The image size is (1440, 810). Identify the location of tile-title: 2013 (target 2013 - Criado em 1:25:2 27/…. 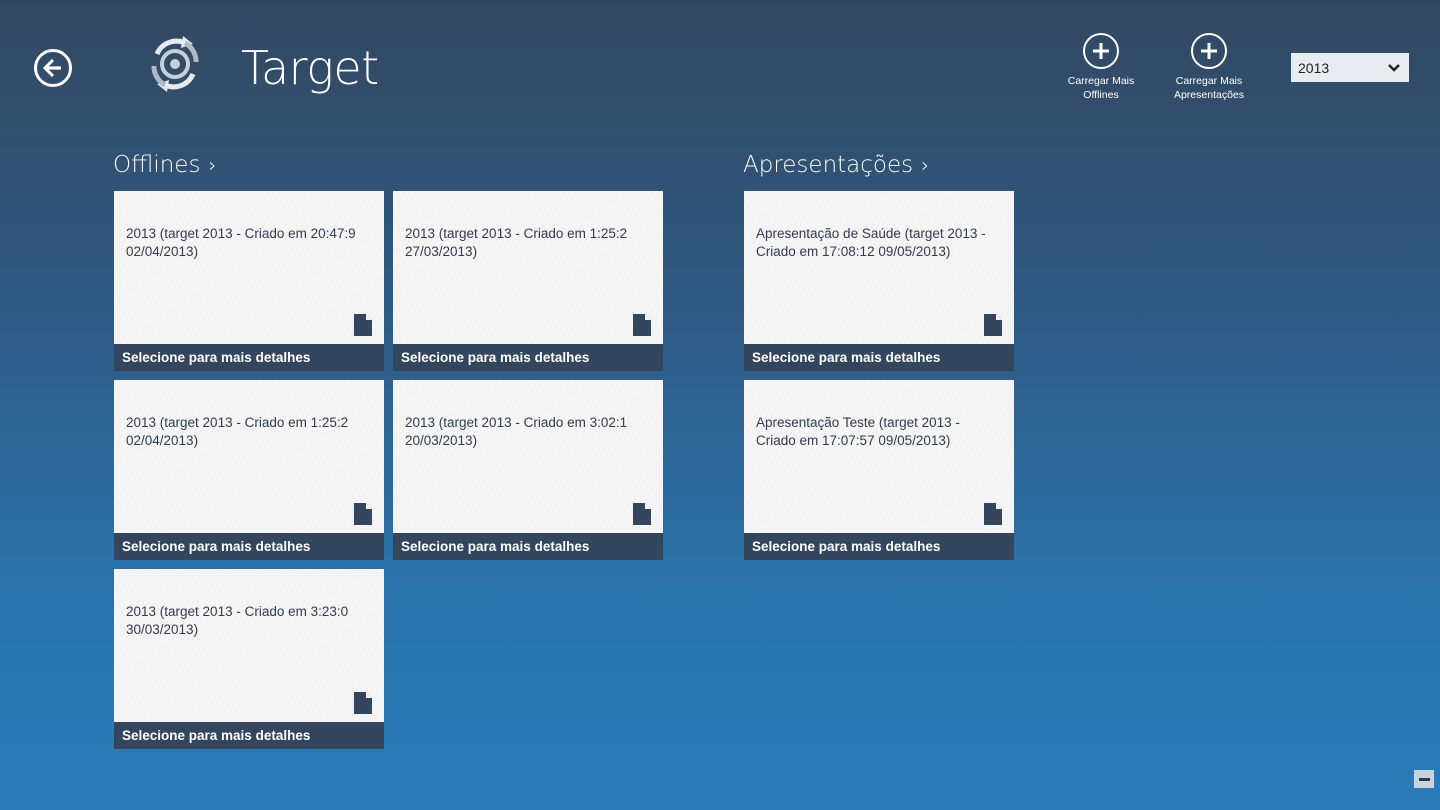
(516, 242).